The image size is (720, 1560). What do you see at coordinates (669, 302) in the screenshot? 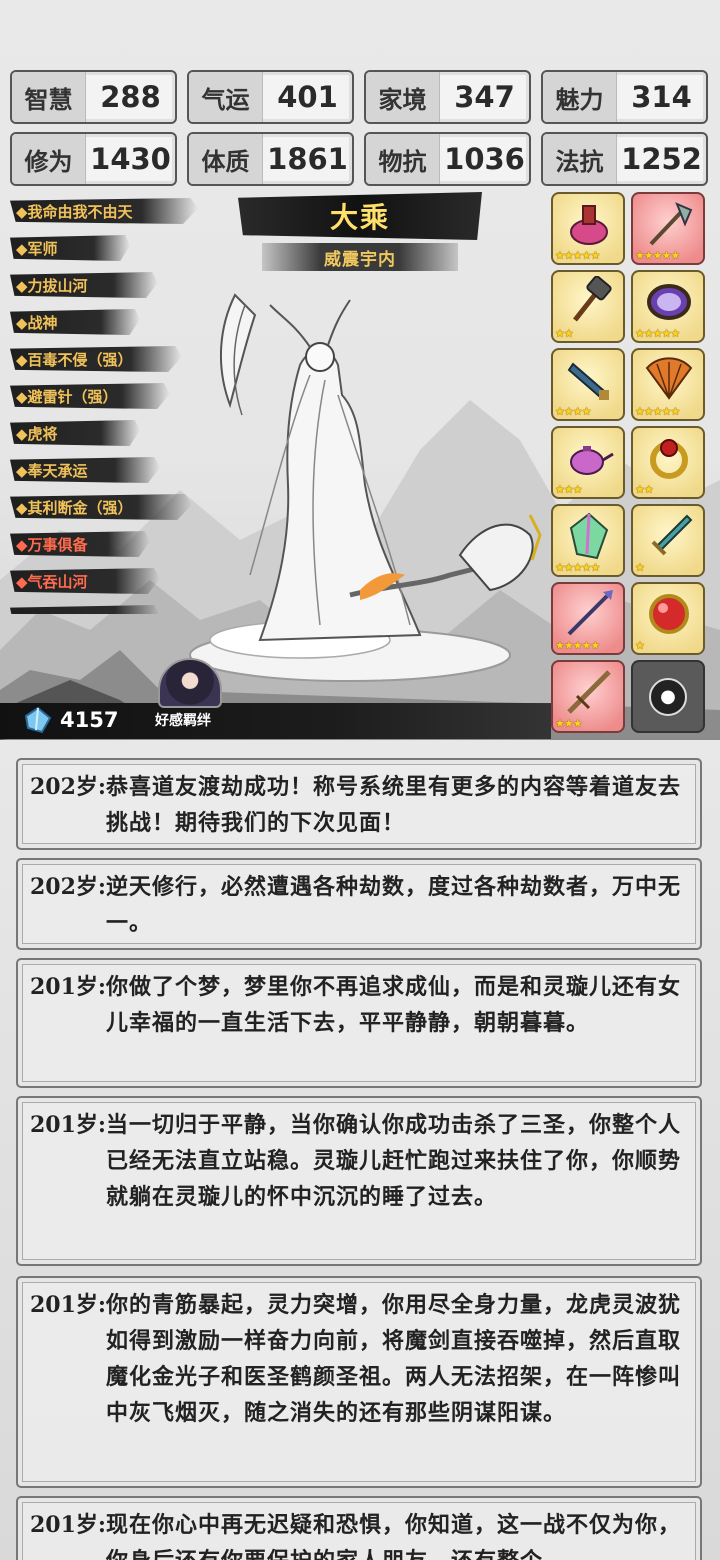
I see `mirror-icon` at bounding box center [669, 302].